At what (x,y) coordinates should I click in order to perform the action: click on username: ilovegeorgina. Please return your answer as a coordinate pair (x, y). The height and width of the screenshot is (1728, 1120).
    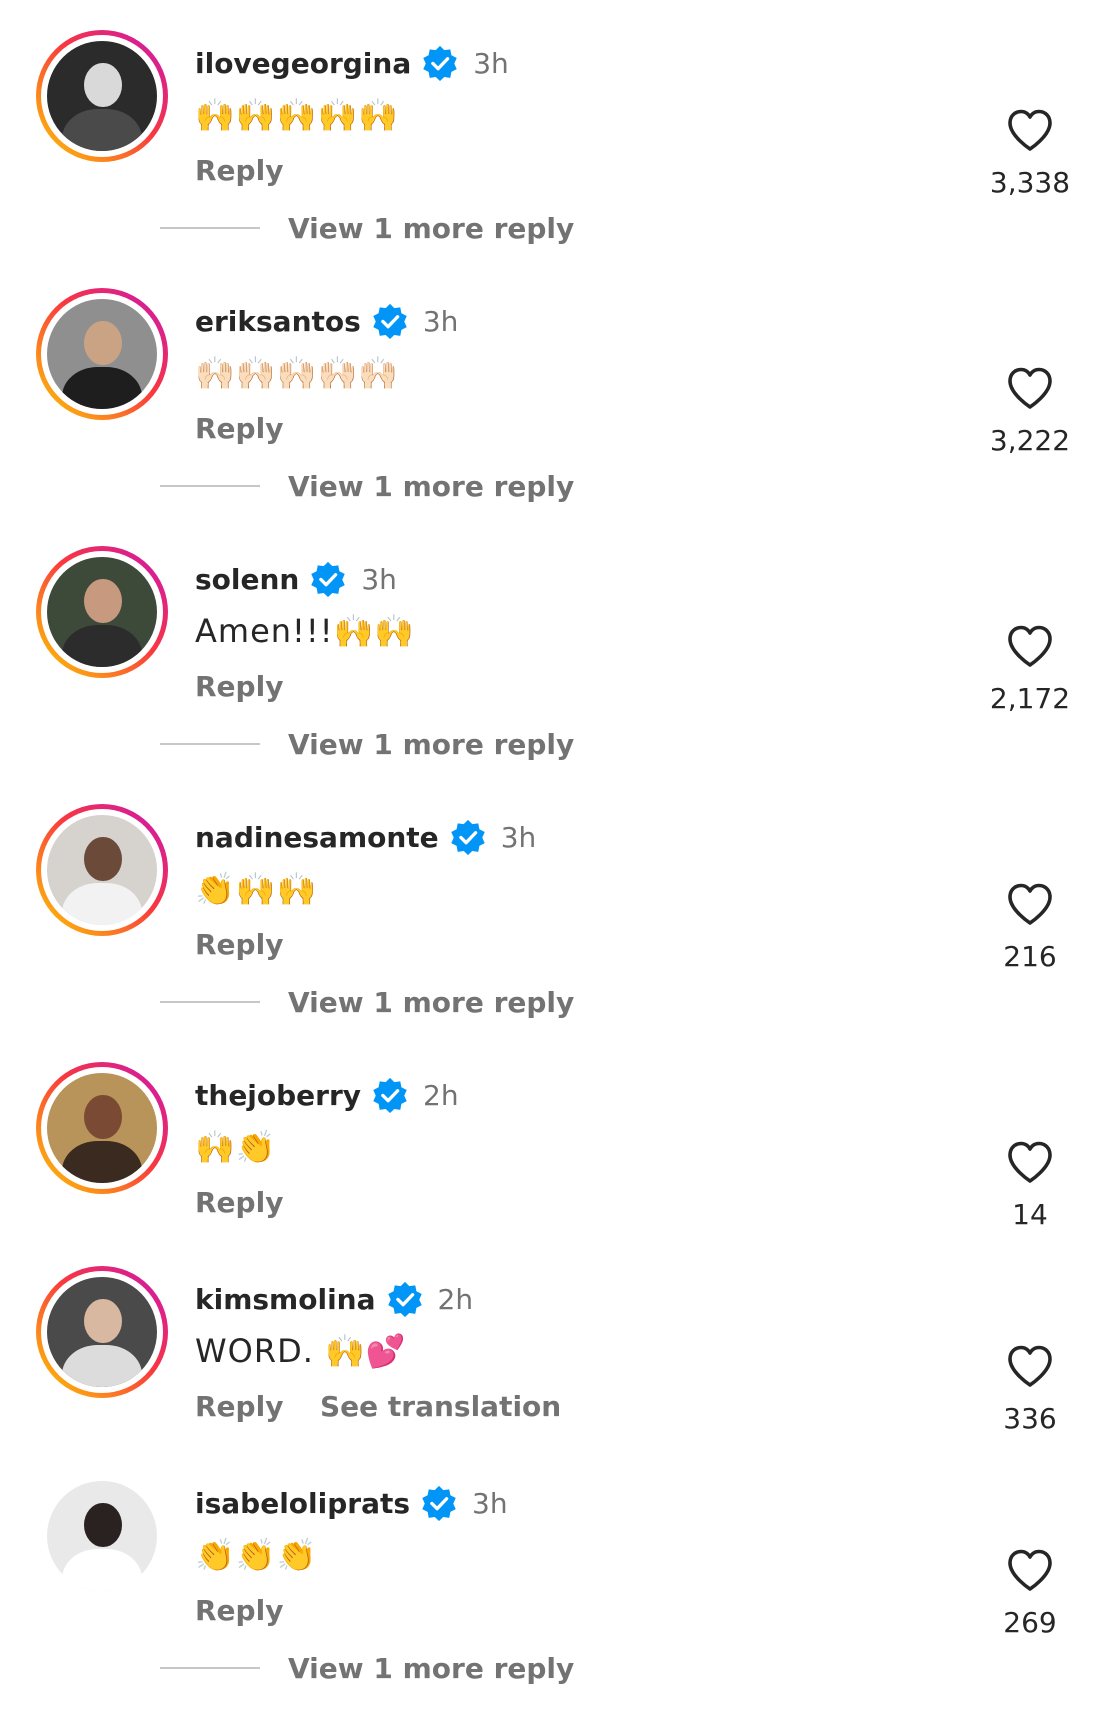
    Looking at the image, I should click on (303, 63).